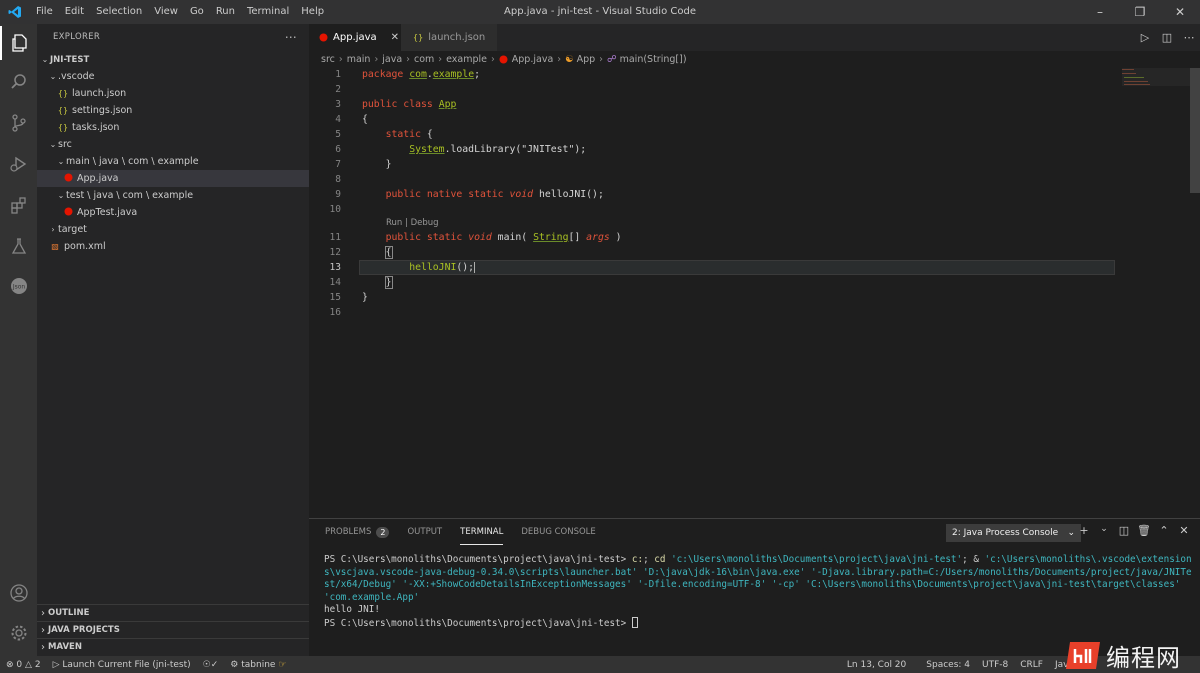 The height and width of the screenshot is (673, 1200). Describe the element at coordinates (173, 59) in the screenshot. I see `project-root: ⌄ JNI-TEST` at that location.